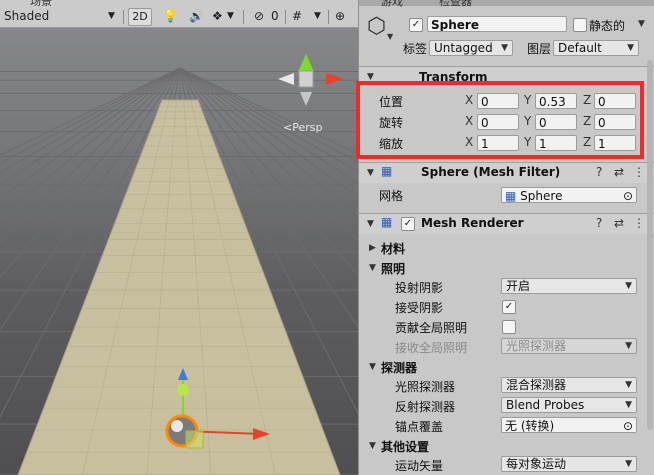  What do you see at coordinates (259, 16) in the screenshot?
I see `hidden-objects-icon: ⊘` at bounding box center [259, 16].